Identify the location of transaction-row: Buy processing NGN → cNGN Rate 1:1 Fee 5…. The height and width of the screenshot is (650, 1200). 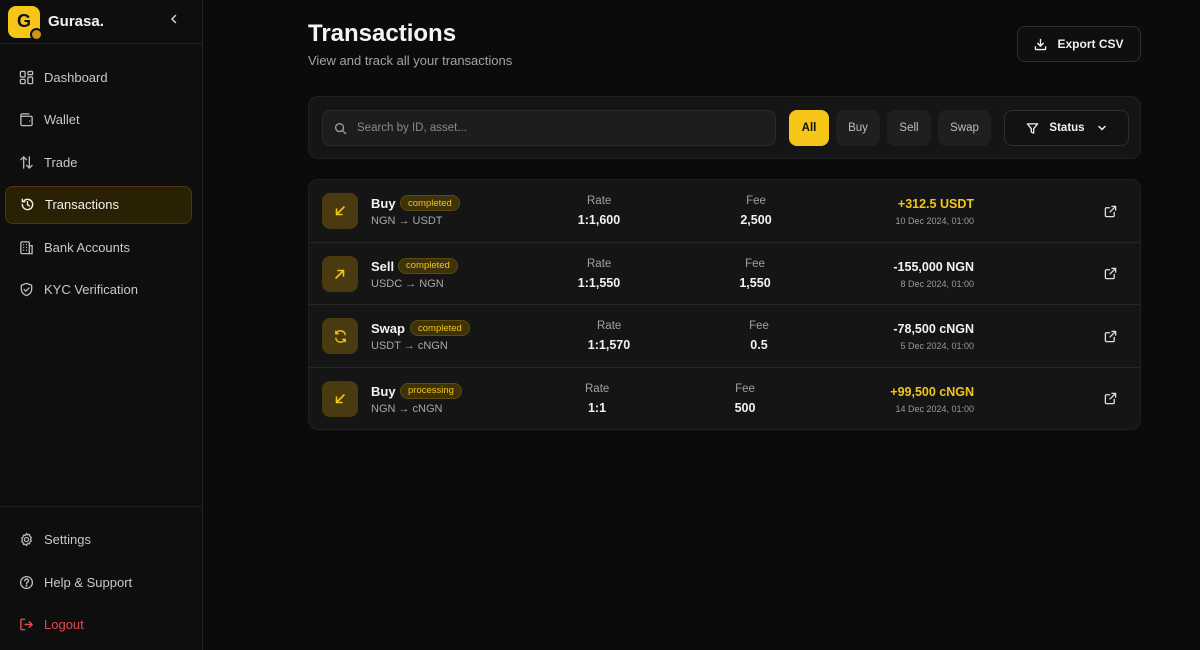
(724, 399).